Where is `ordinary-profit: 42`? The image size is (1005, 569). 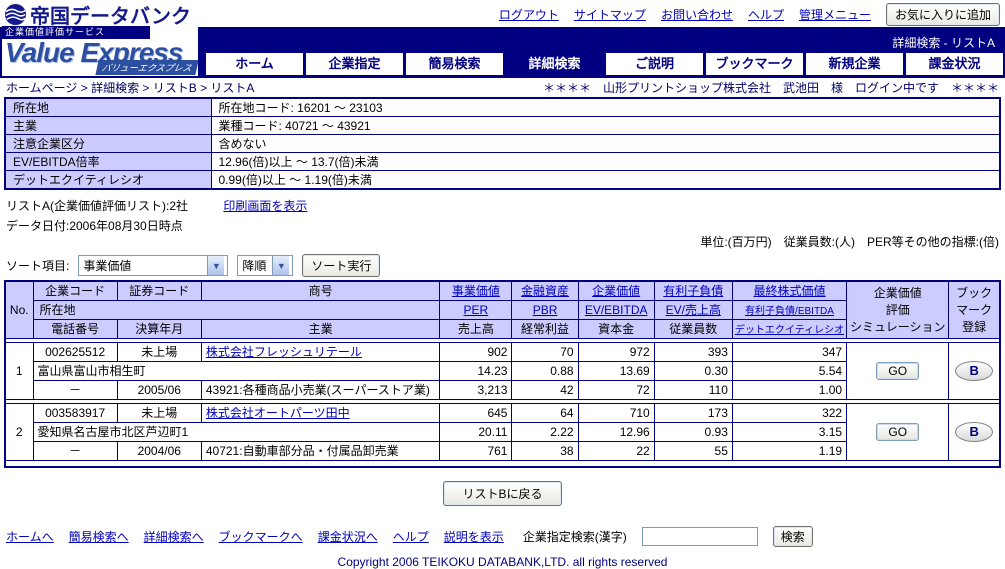
ordinary-profit: 42 is located at coordinates (545, 389).